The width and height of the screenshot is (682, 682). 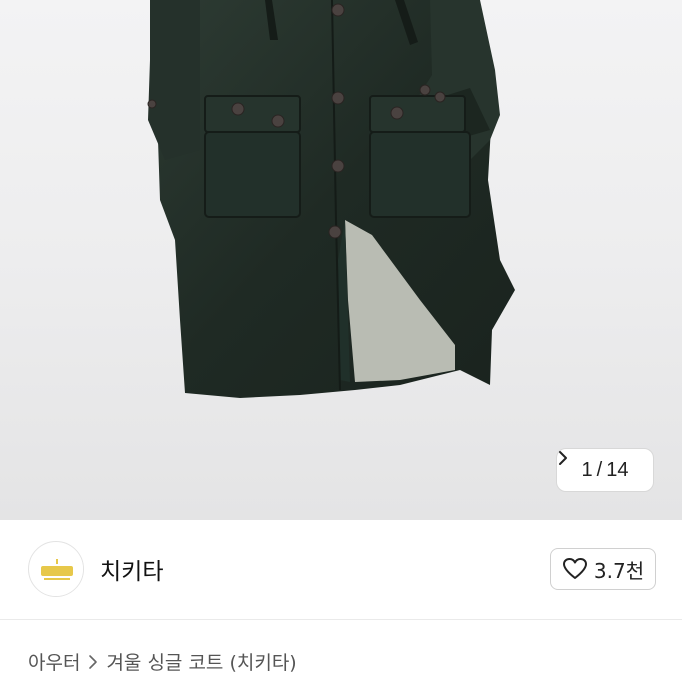 What do you see at coordinates (587, 469) in the screenshot?
I see `current-image-index: 1` at bounding box center [587, 469].